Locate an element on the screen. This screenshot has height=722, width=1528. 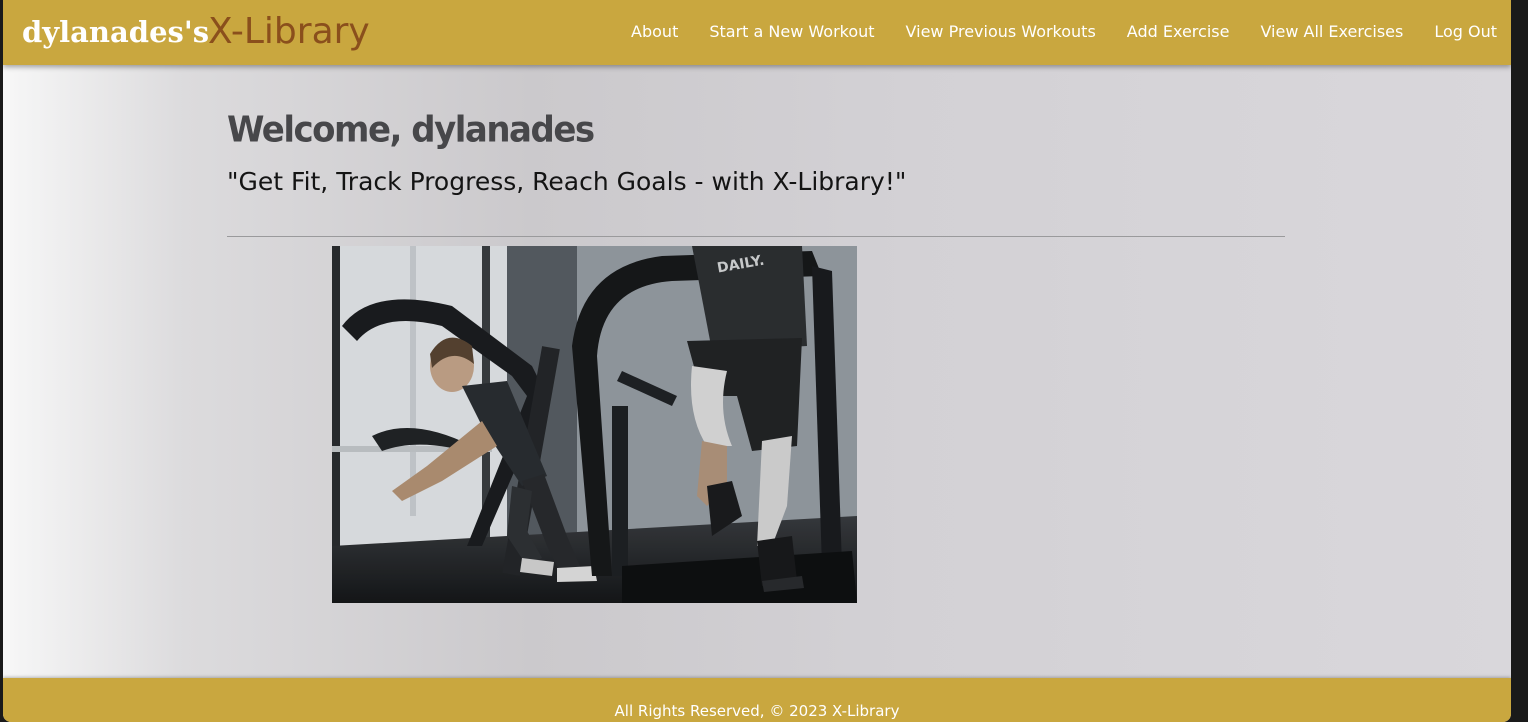
section-divider is located at coordinates (756, 236).